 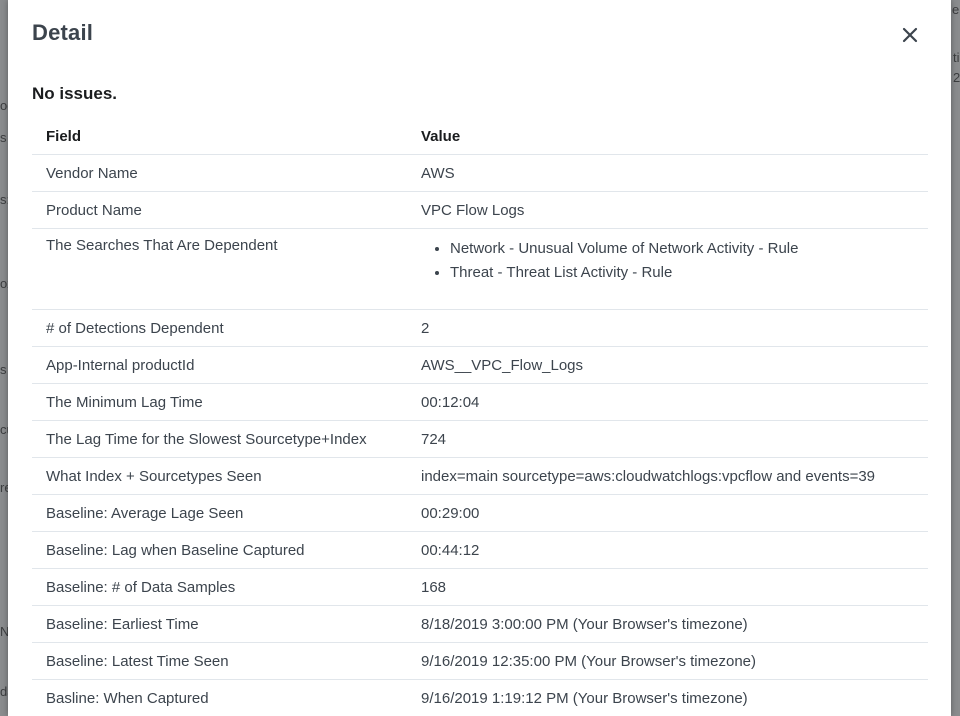 I want to click on field-cell: Baseline: Lag when Baseline Captured, so click(x=219, y=550).